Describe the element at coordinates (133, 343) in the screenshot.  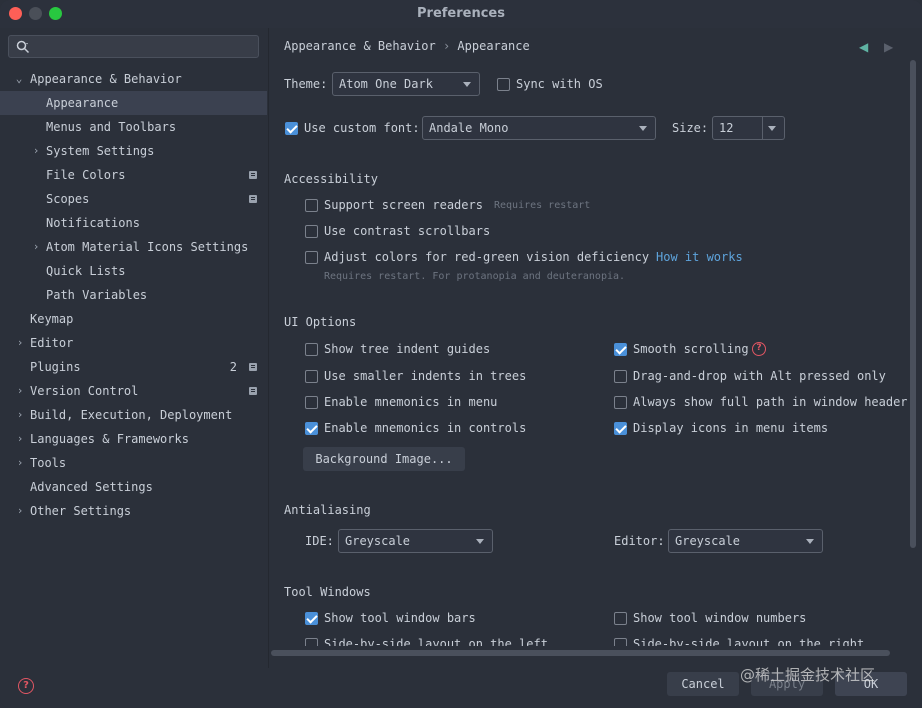
I see `sidebar-item-editor: › Editor` at that location.